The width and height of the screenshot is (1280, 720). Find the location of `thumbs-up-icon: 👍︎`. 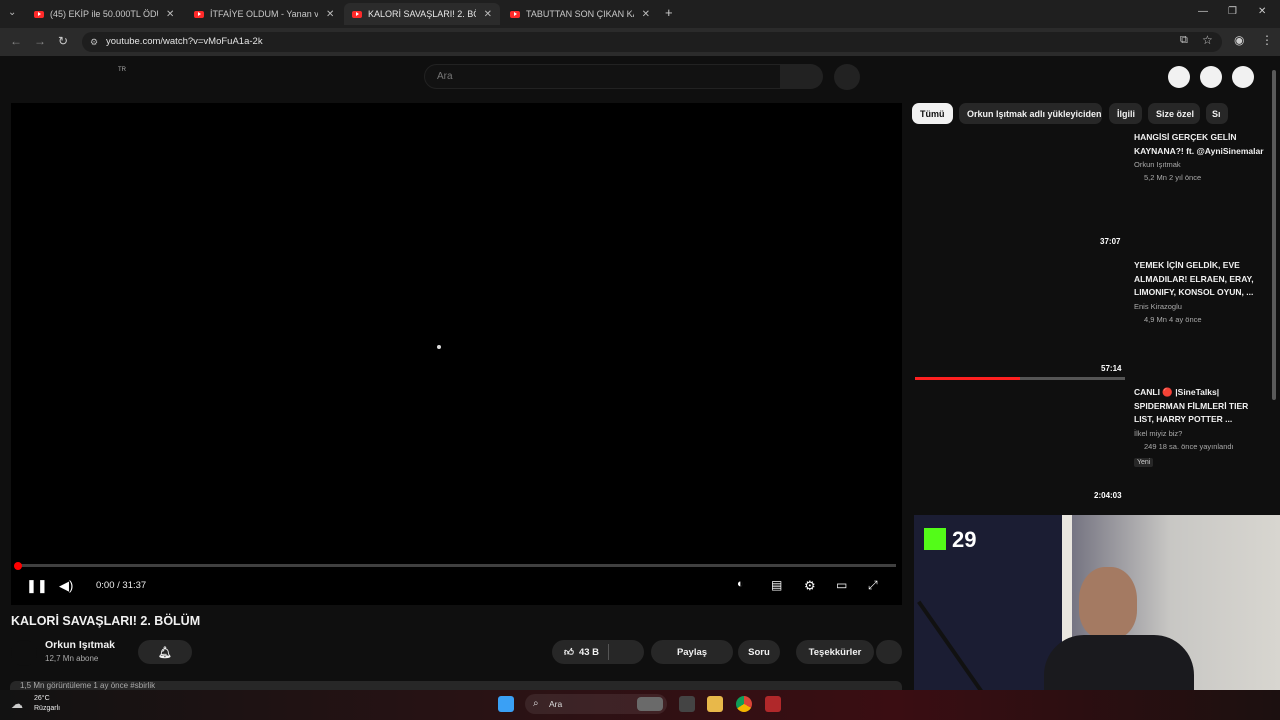

thumbs-up-icon: 👍︎ is located at coordinates (569, 652).